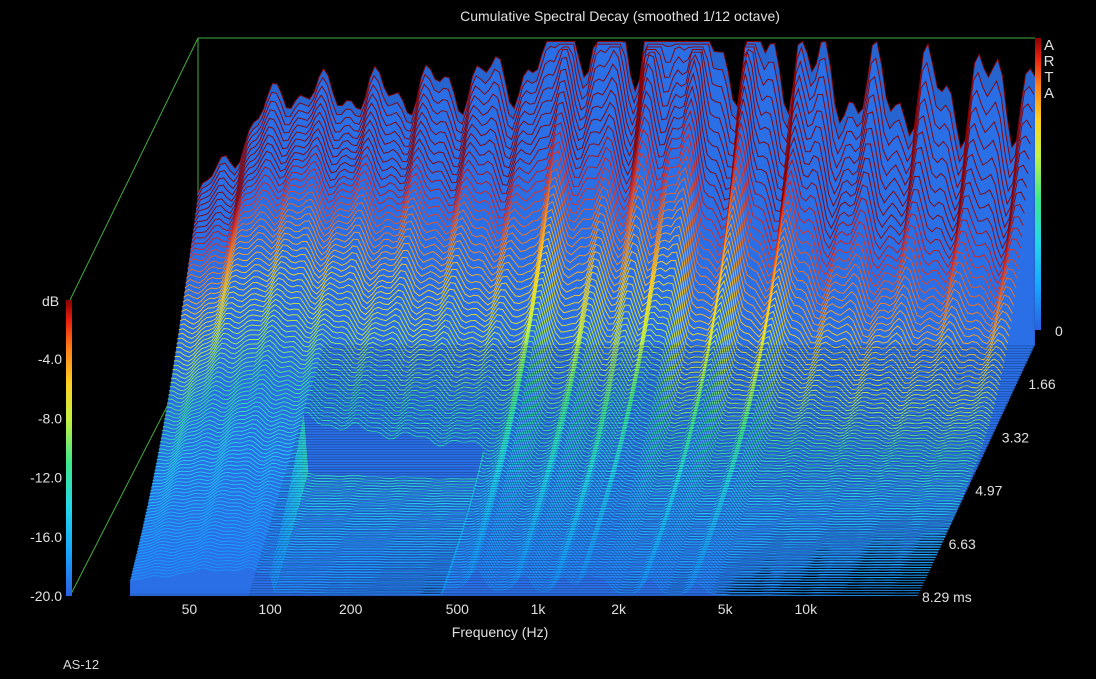  What do you see at coordinates (1049, 61) in the screenshot?
I see `watermark-letter: R` at bounding box center [1049, 61].